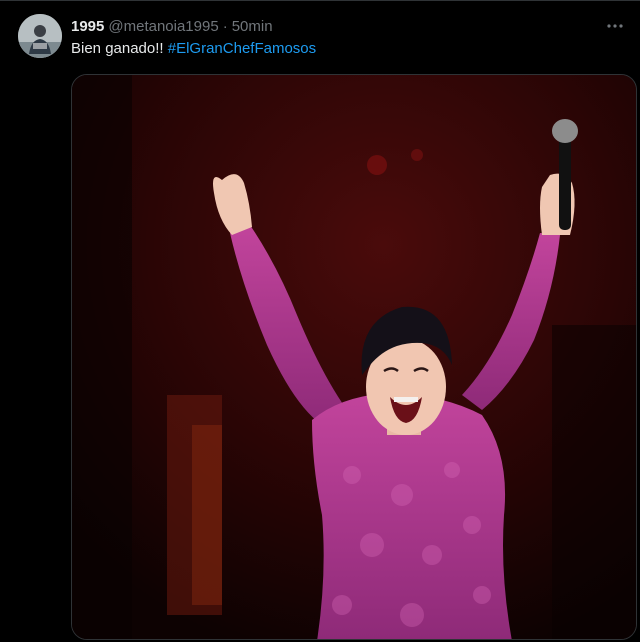 Image resolution: width=640 pixels, height=642 pixels. Describe the element at coordinates (163, 26) in the screenshot. I see `user-handle: @metanoia1995` at that location.